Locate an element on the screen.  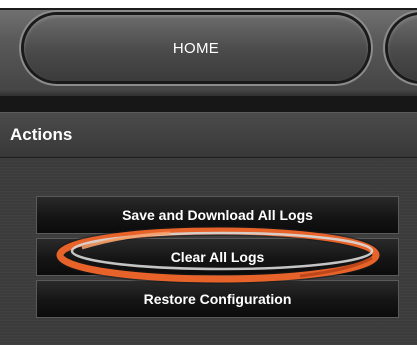
actions-title: Actions is located at coordinates (41, 134).